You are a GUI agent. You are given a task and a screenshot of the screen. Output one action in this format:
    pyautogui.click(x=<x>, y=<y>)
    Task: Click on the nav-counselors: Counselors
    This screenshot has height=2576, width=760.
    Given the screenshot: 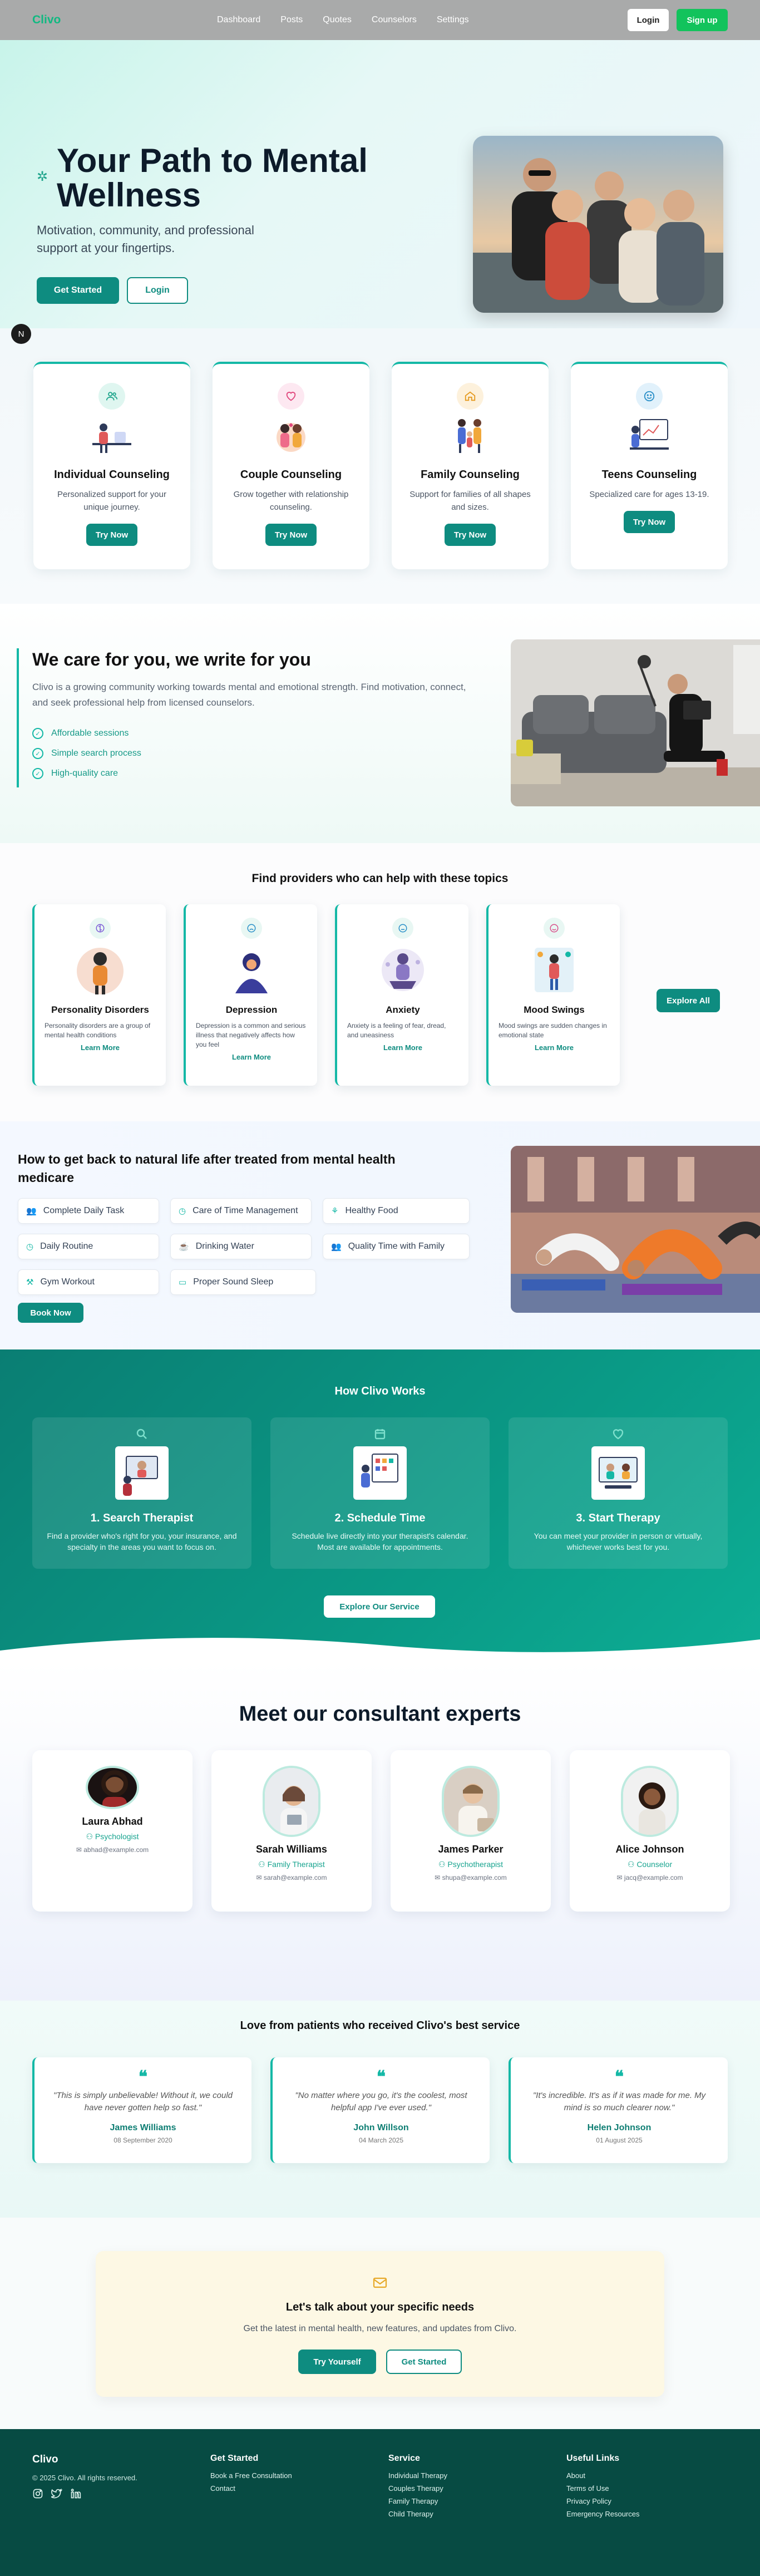 What is the action you would take?
    pyautogui.click(x=394, y=20)
    